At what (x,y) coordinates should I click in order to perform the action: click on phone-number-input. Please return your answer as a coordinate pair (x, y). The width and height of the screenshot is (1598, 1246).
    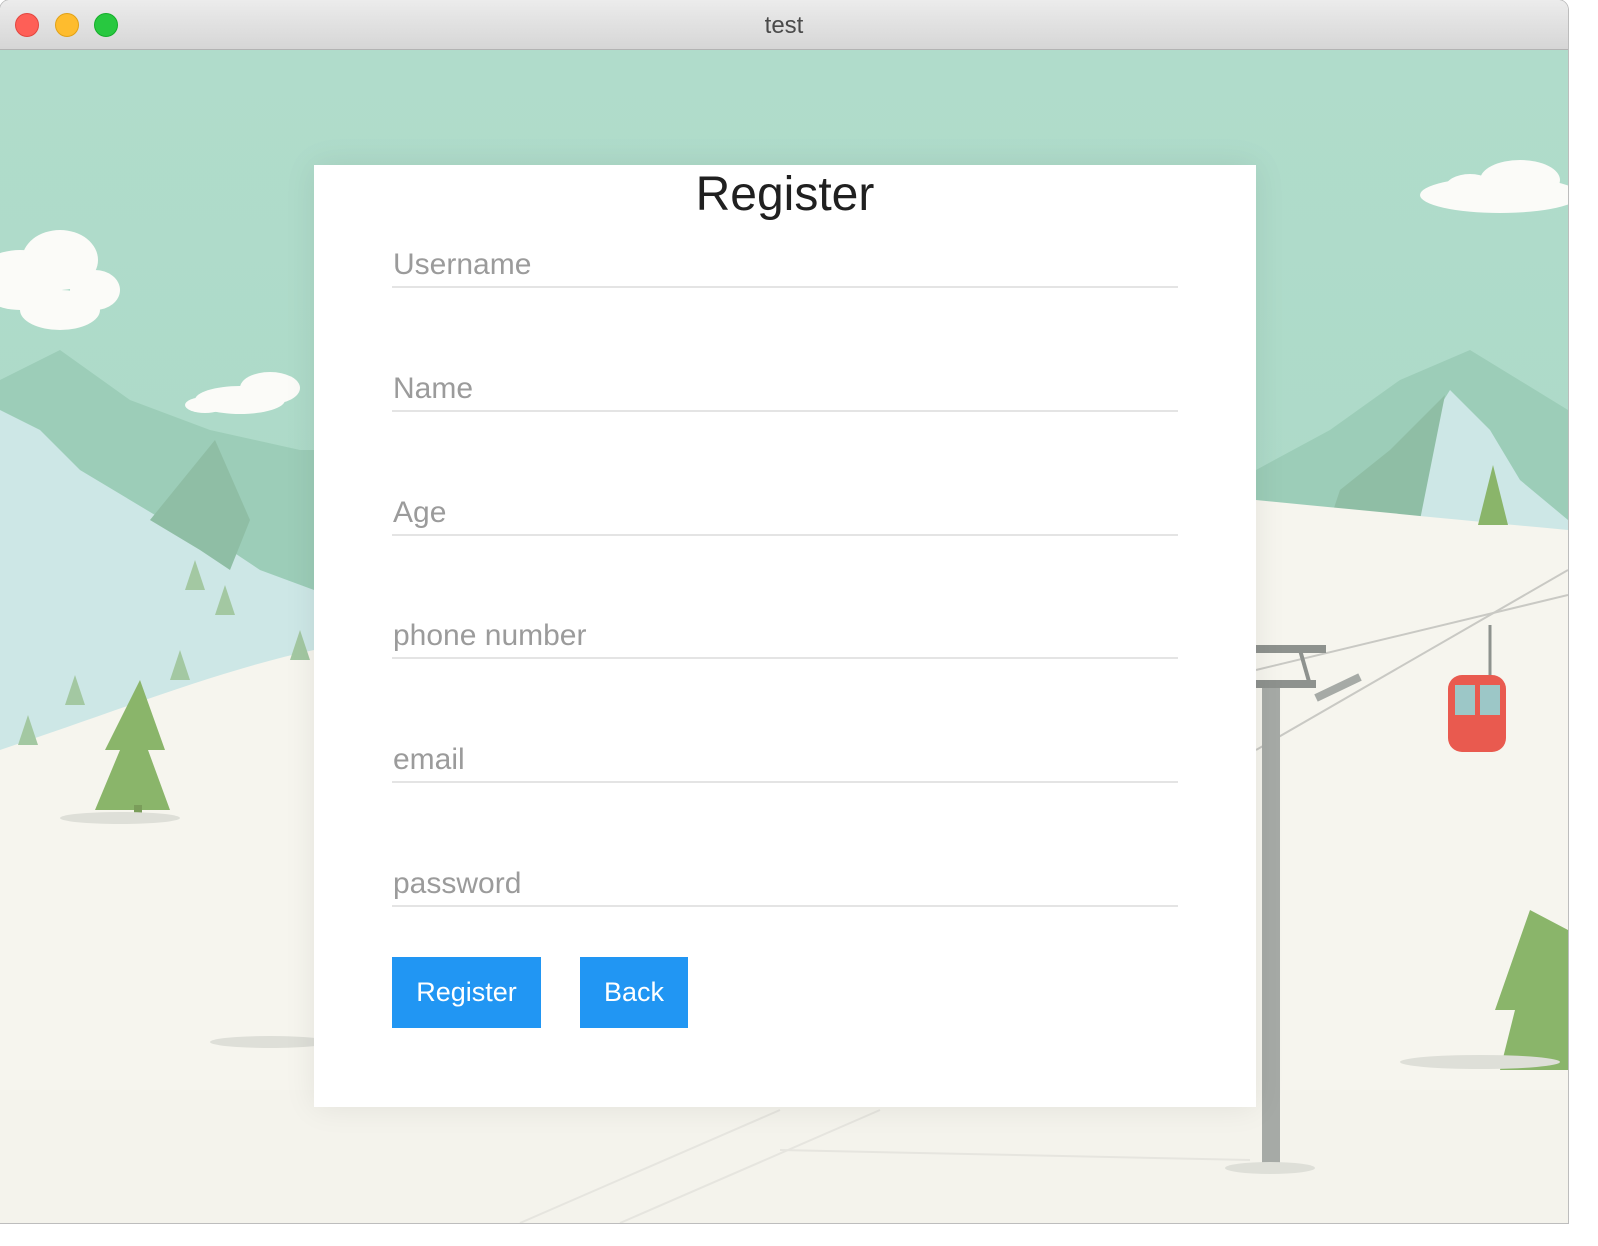
    Looking at the image, I should click on (785, 637).